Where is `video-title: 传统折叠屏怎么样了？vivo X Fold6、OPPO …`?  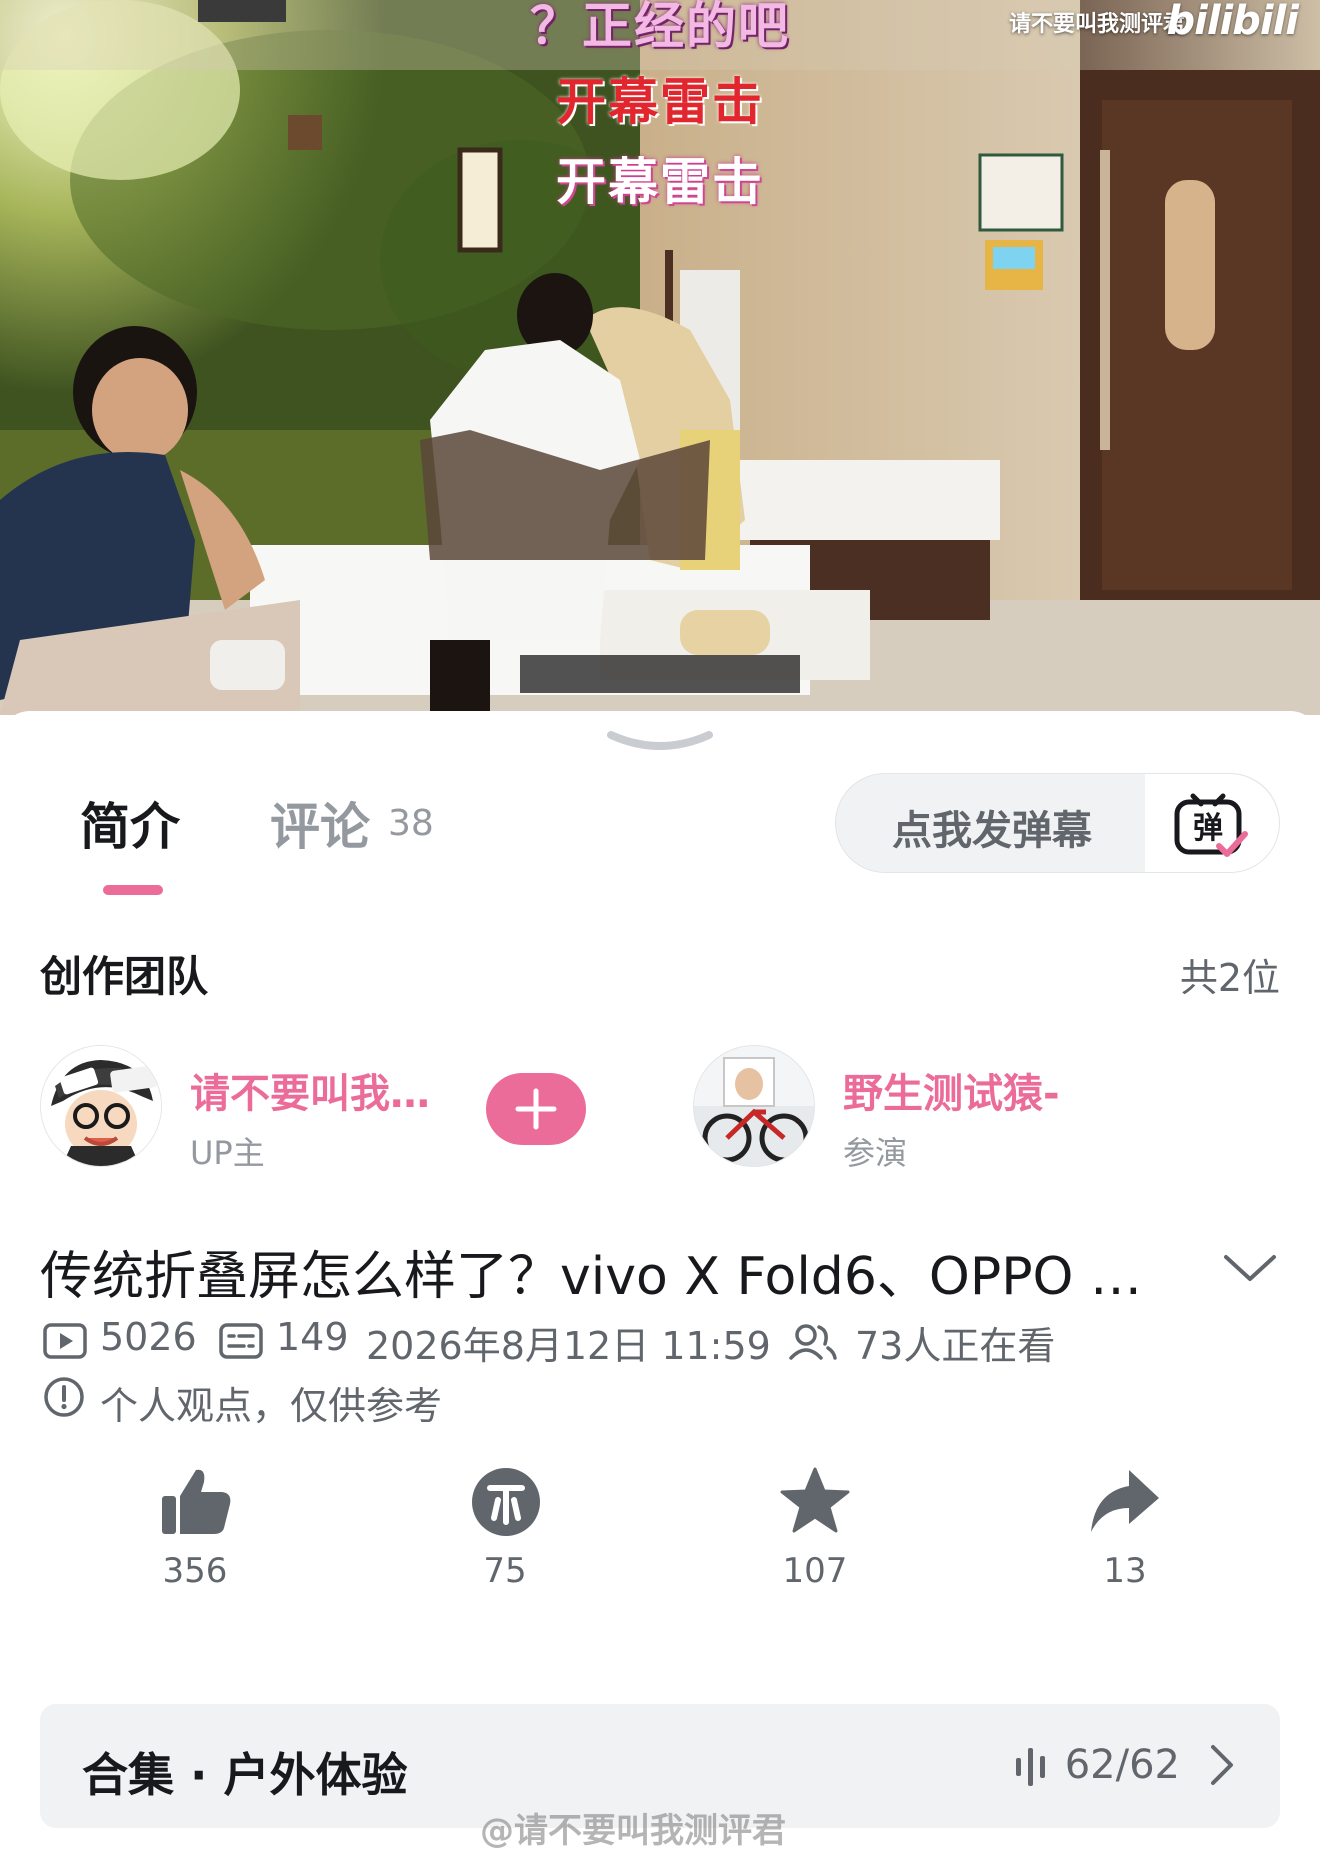 video-title: 传统折叠屏怎么样了？vivo X Fold6、OPPO … is located at coordinates (610, 1271).